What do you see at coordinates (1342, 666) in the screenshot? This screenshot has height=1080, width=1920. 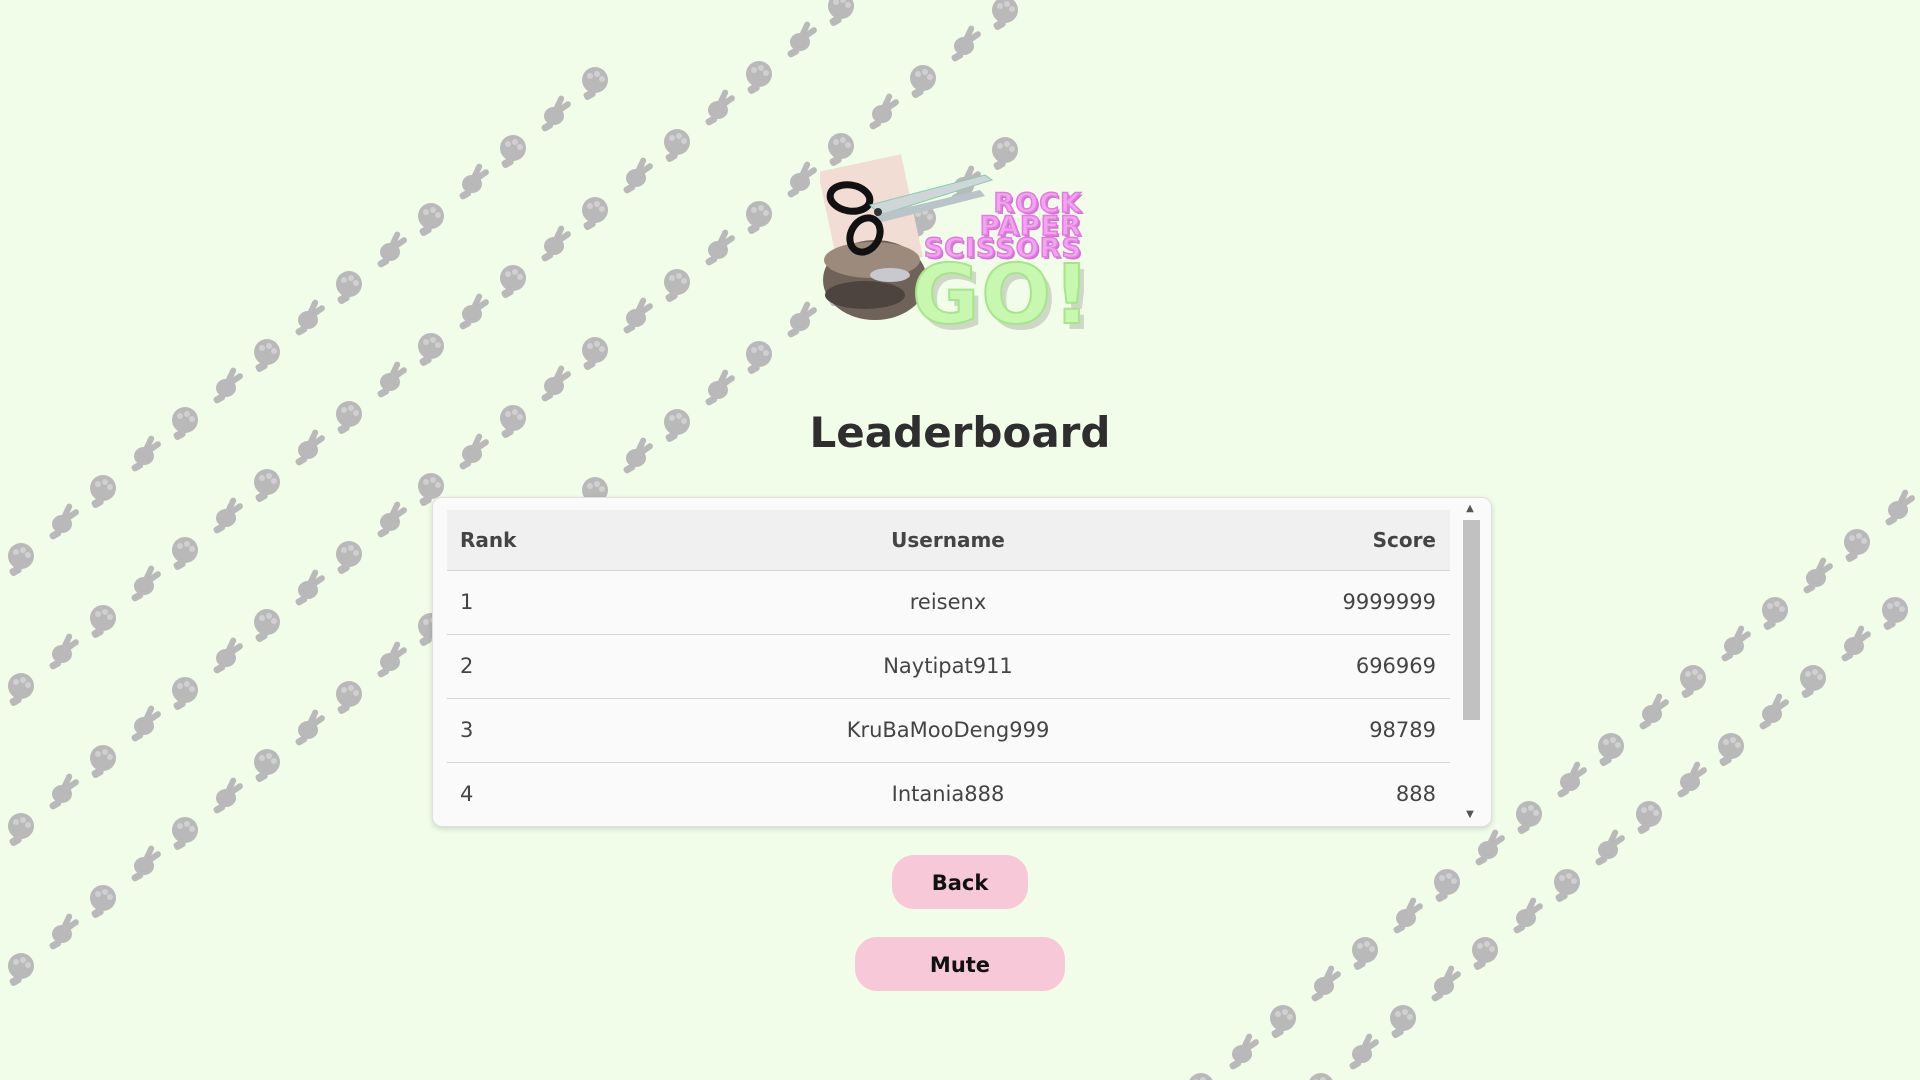 I see `row-score: 696969` at bounding box center [1342, 666].